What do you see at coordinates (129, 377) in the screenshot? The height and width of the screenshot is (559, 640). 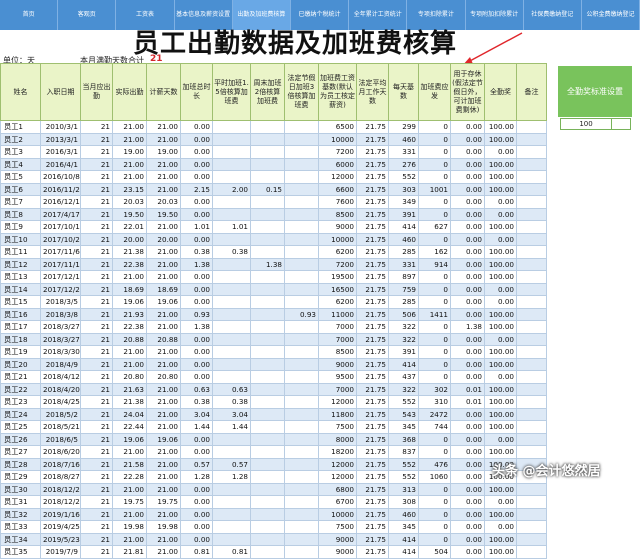 I see `table-cell: 20.80` at bounding box center [129, 377].